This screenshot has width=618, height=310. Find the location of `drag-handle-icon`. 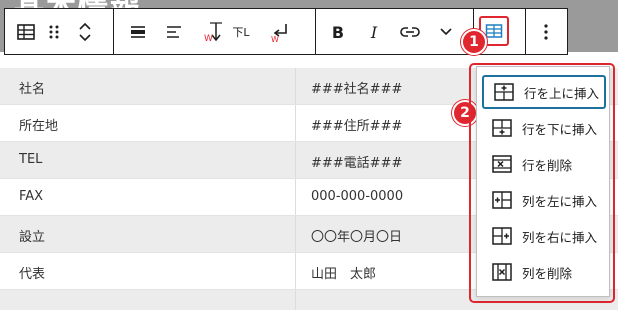

drag-handle-icon is located at coordinates (54, 32).